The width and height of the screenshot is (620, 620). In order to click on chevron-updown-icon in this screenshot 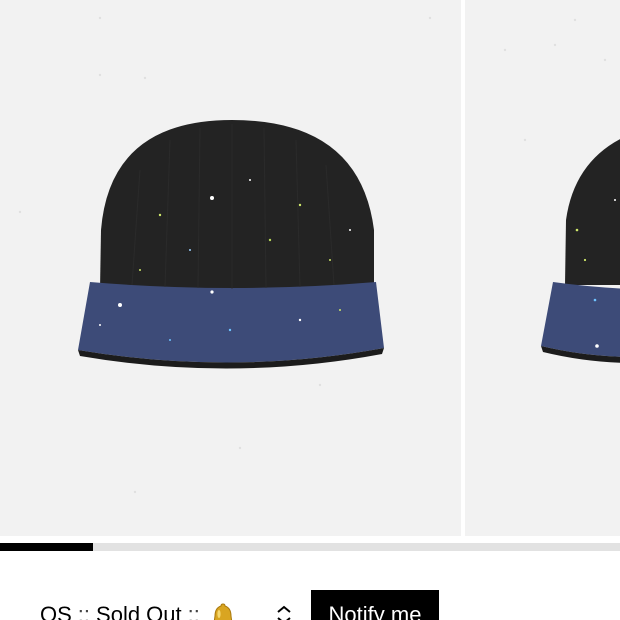, I will do `click(284, 612)`.